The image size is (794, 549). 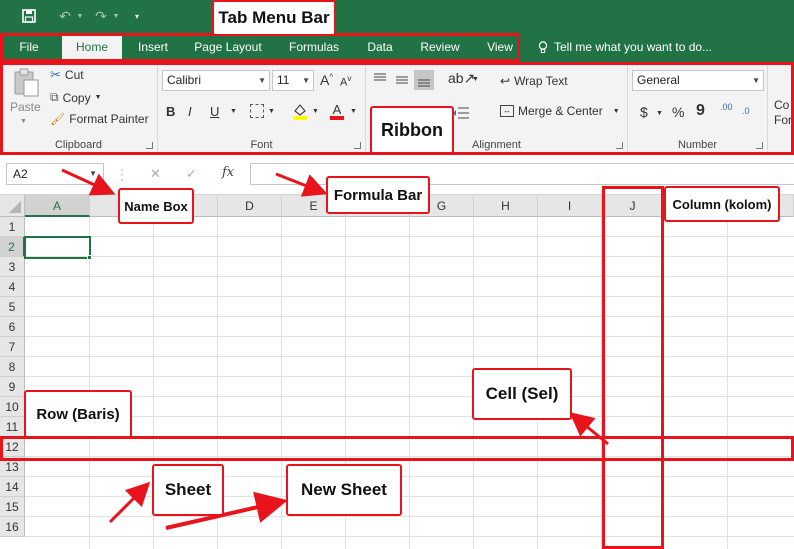 I want to click on name-box-value: A2, so click(x=20, y=174).